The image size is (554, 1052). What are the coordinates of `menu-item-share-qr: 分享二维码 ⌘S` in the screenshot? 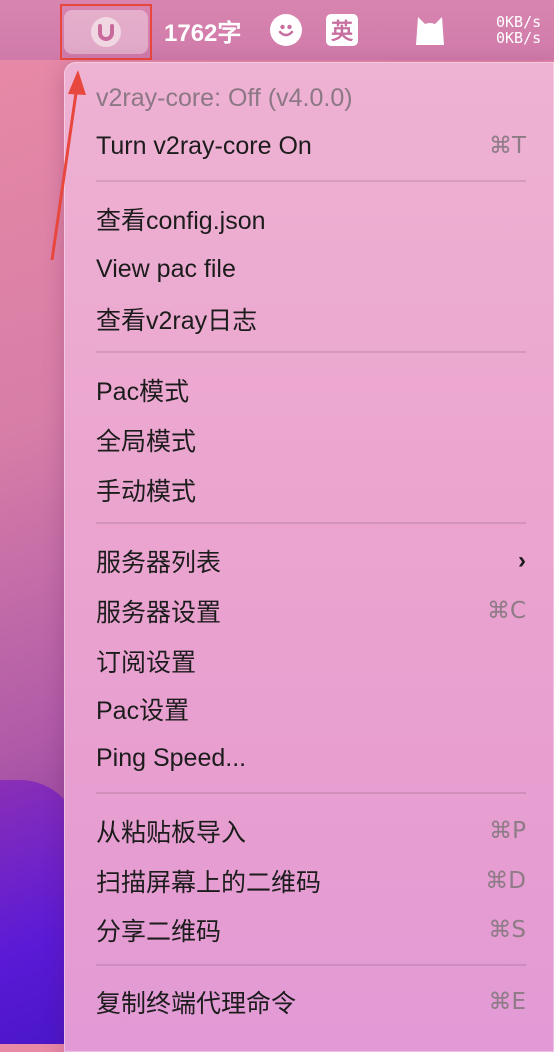 It's located at (311, 930).